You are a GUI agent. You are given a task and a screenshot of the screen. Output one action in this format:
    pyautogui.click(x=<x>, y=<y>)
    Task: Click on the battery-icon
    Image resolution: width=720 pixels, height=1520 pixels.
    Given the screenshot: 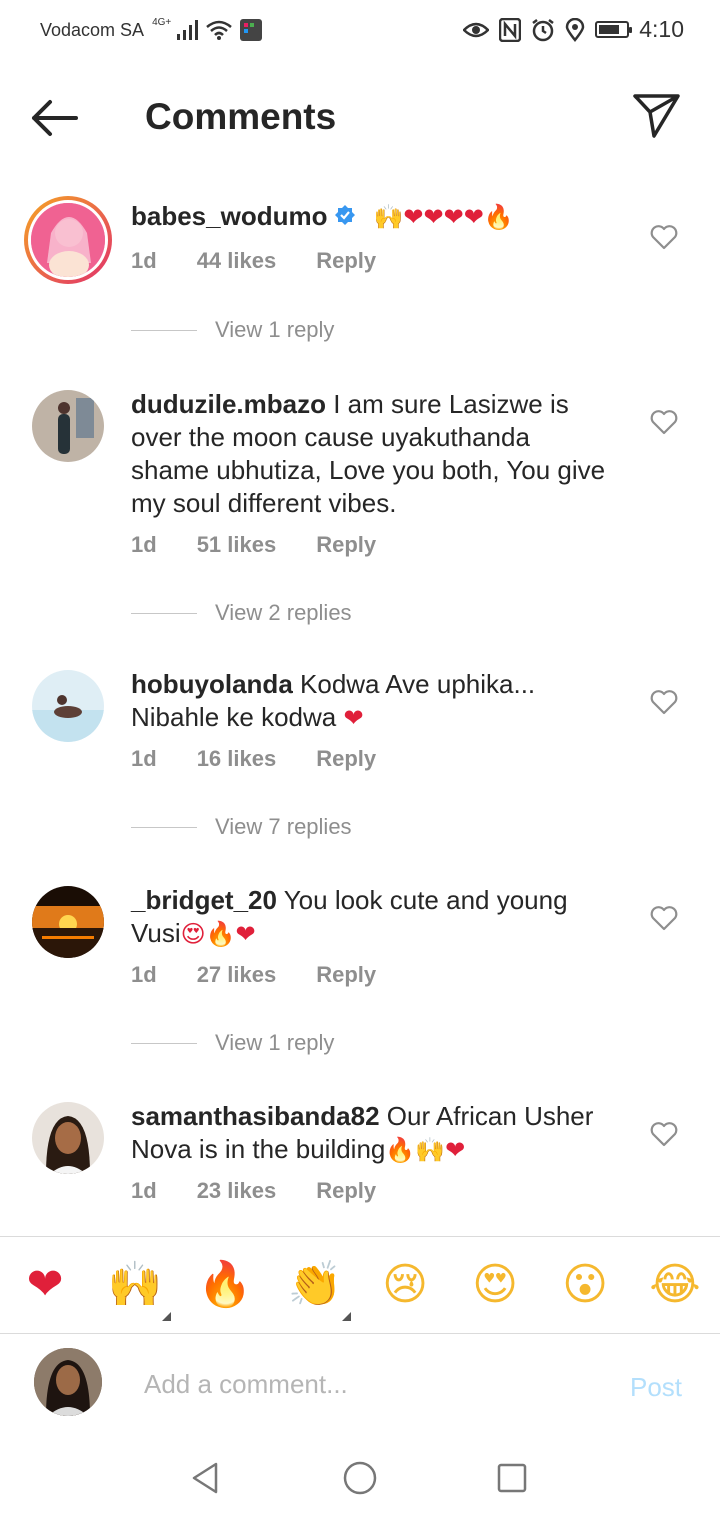 What is the action you would take?
    pyautogui.click(x=614, y=29)
    